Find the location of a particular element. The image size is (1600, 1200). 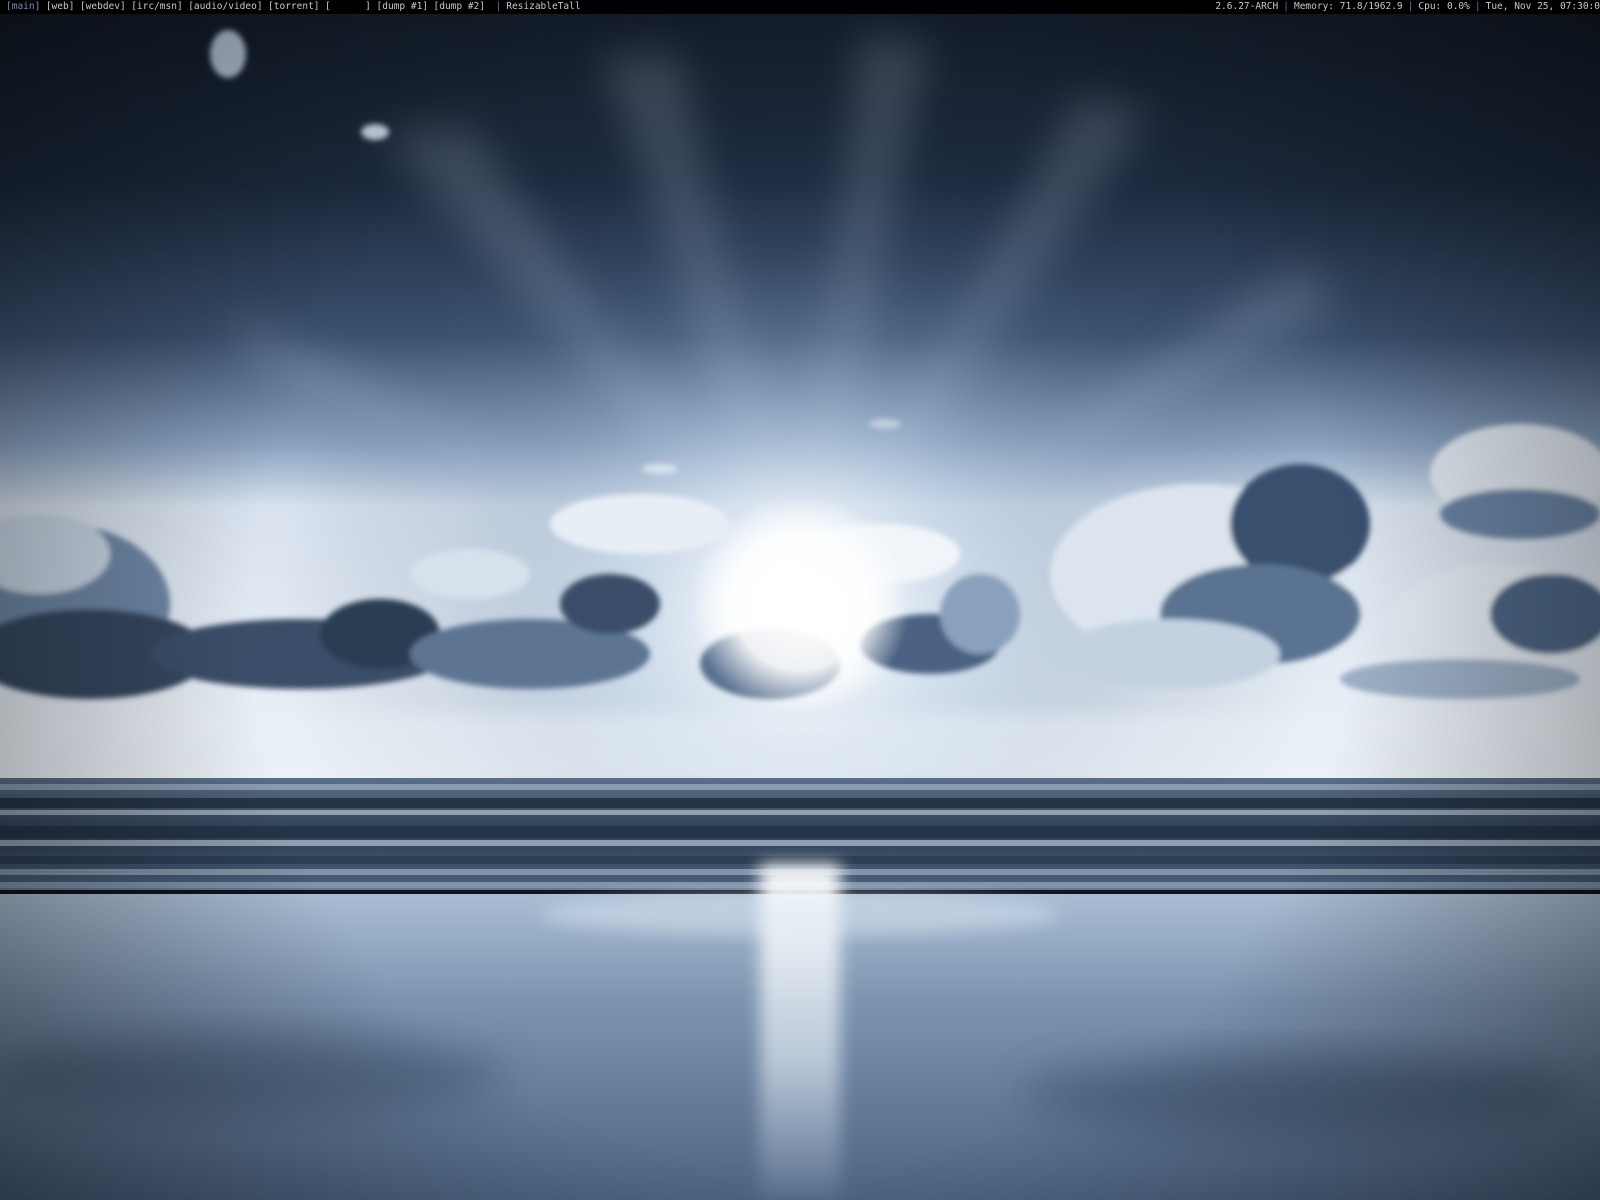

workspace-dump-1: [dump #1] is located at coordinates (402, 6).